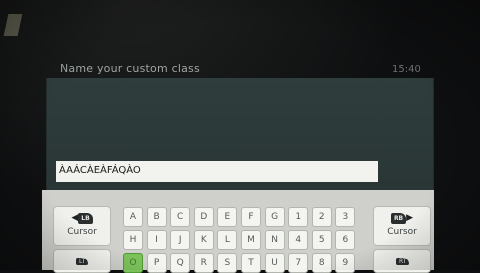  I want to click on key-l: L, so click(227, 240).